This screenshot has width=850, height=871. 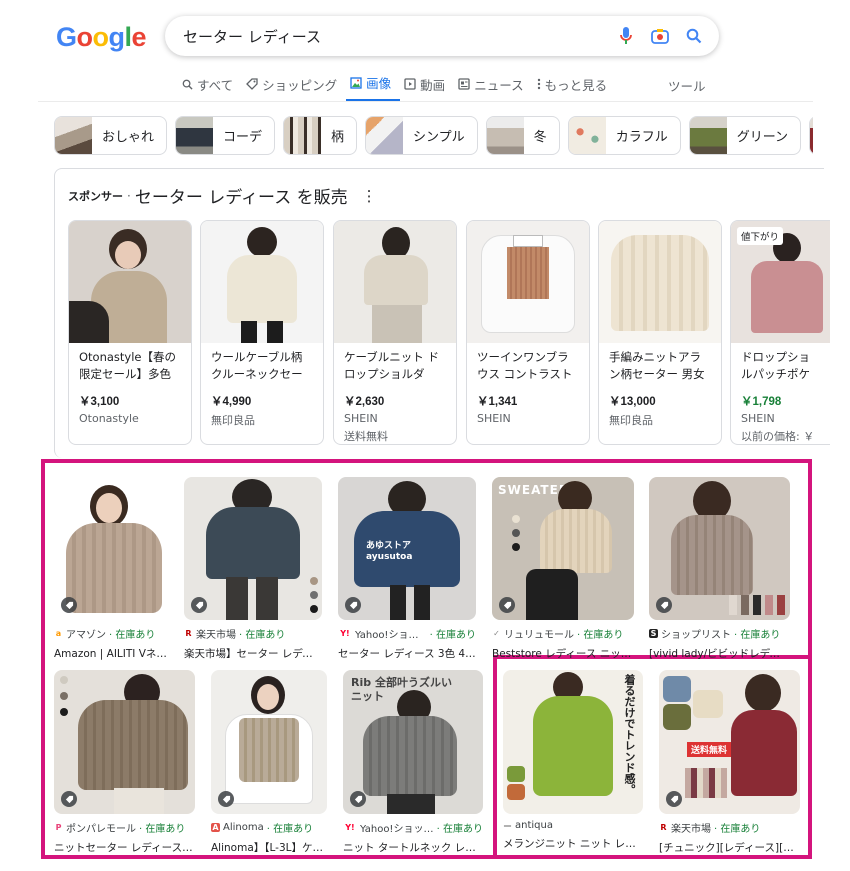 I want to click on product-image, so click(x=130, y=282).